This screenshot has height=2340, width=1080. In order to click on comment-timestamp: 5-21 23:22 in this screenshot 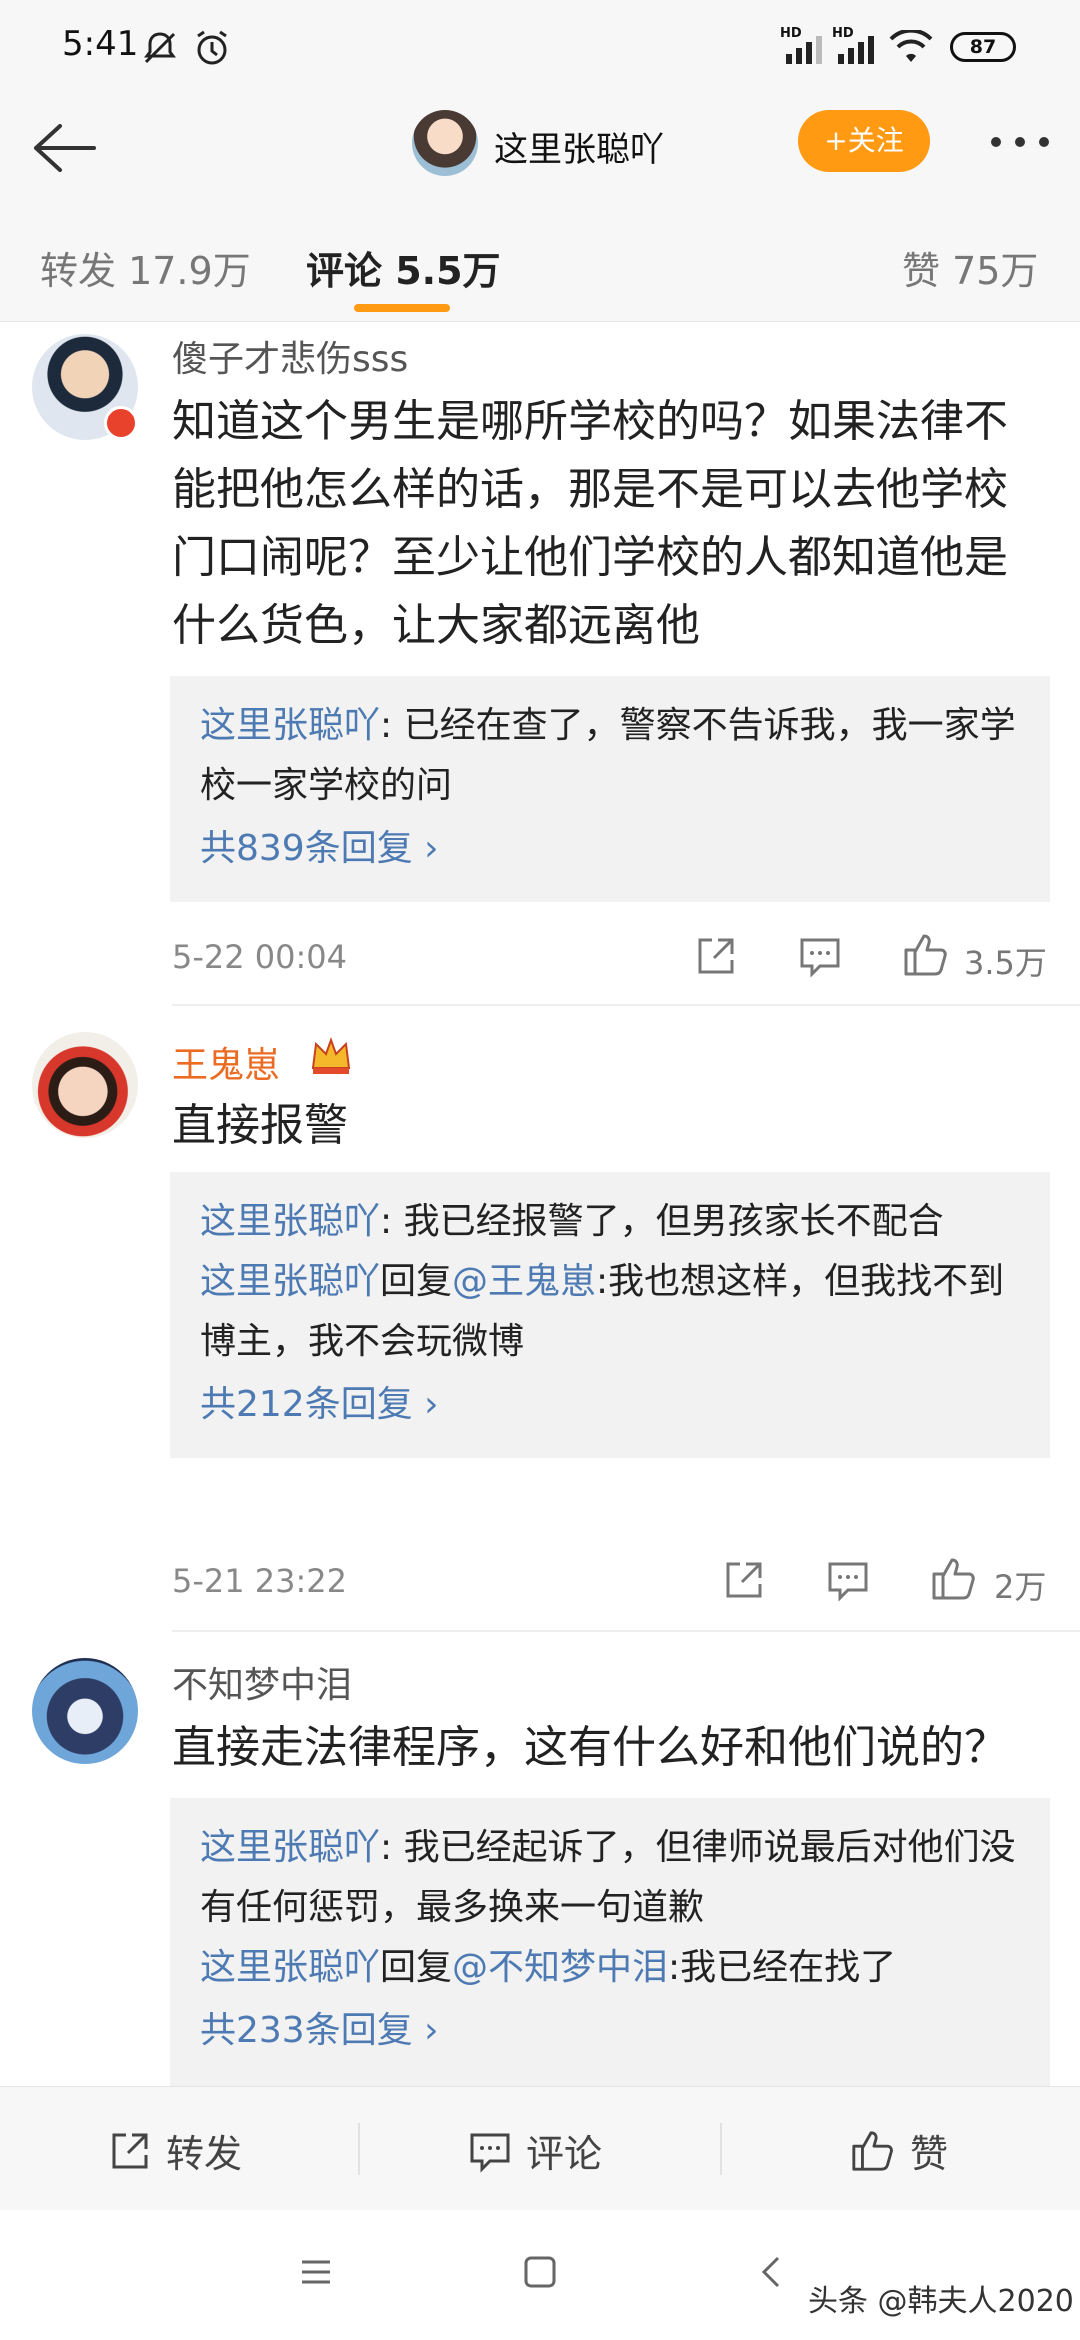, I will do `click(260, 1581)`.